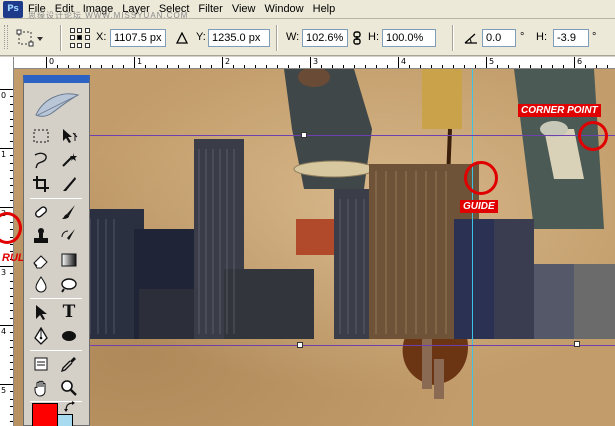 This screenshot has height=426, width=615. I want to click on saxophone-top, so click(442, 99).